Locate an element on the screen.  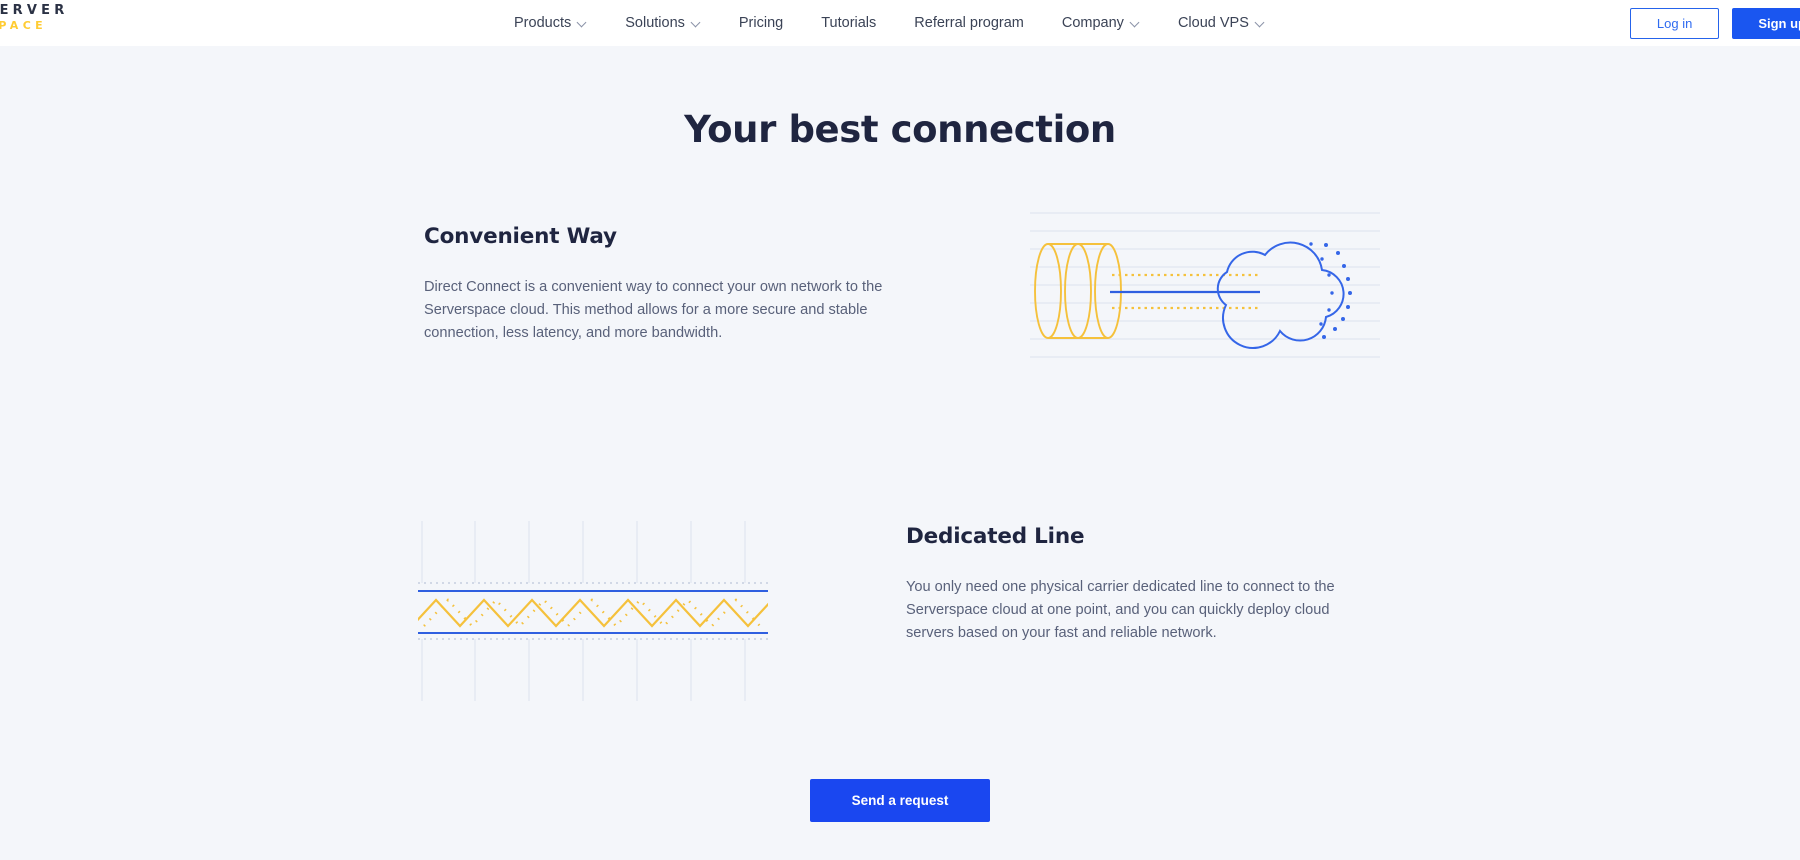
nav-item-pricing: Pricing is located at coordinates (761, 23).